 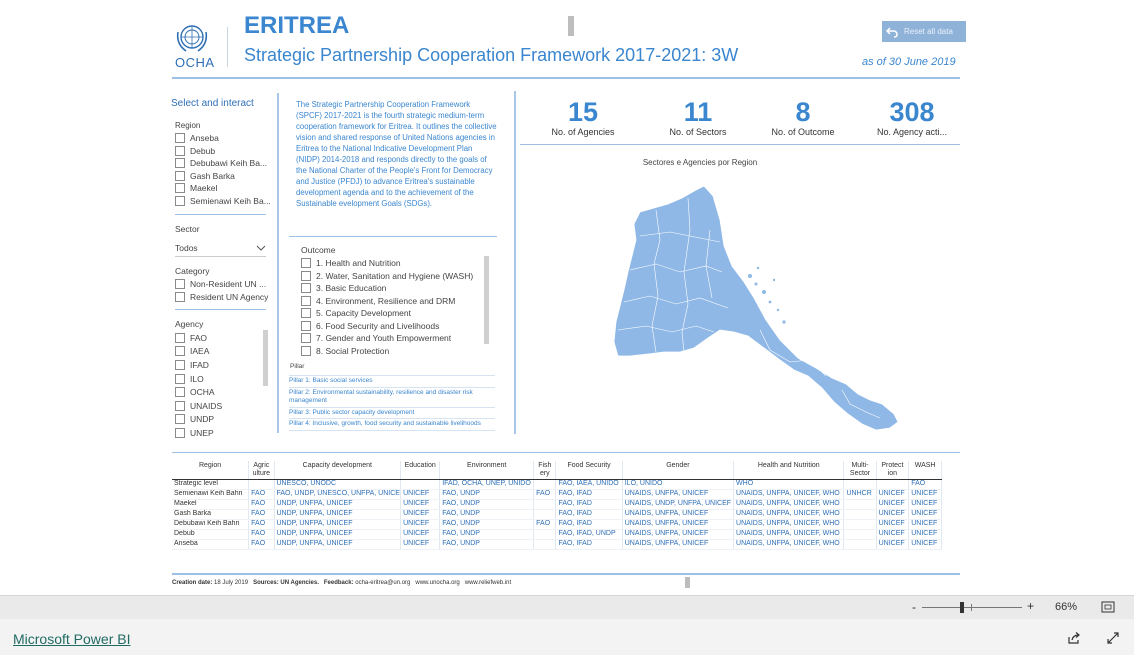 I want to click on column-header: Region, so click(x=211, y=470).